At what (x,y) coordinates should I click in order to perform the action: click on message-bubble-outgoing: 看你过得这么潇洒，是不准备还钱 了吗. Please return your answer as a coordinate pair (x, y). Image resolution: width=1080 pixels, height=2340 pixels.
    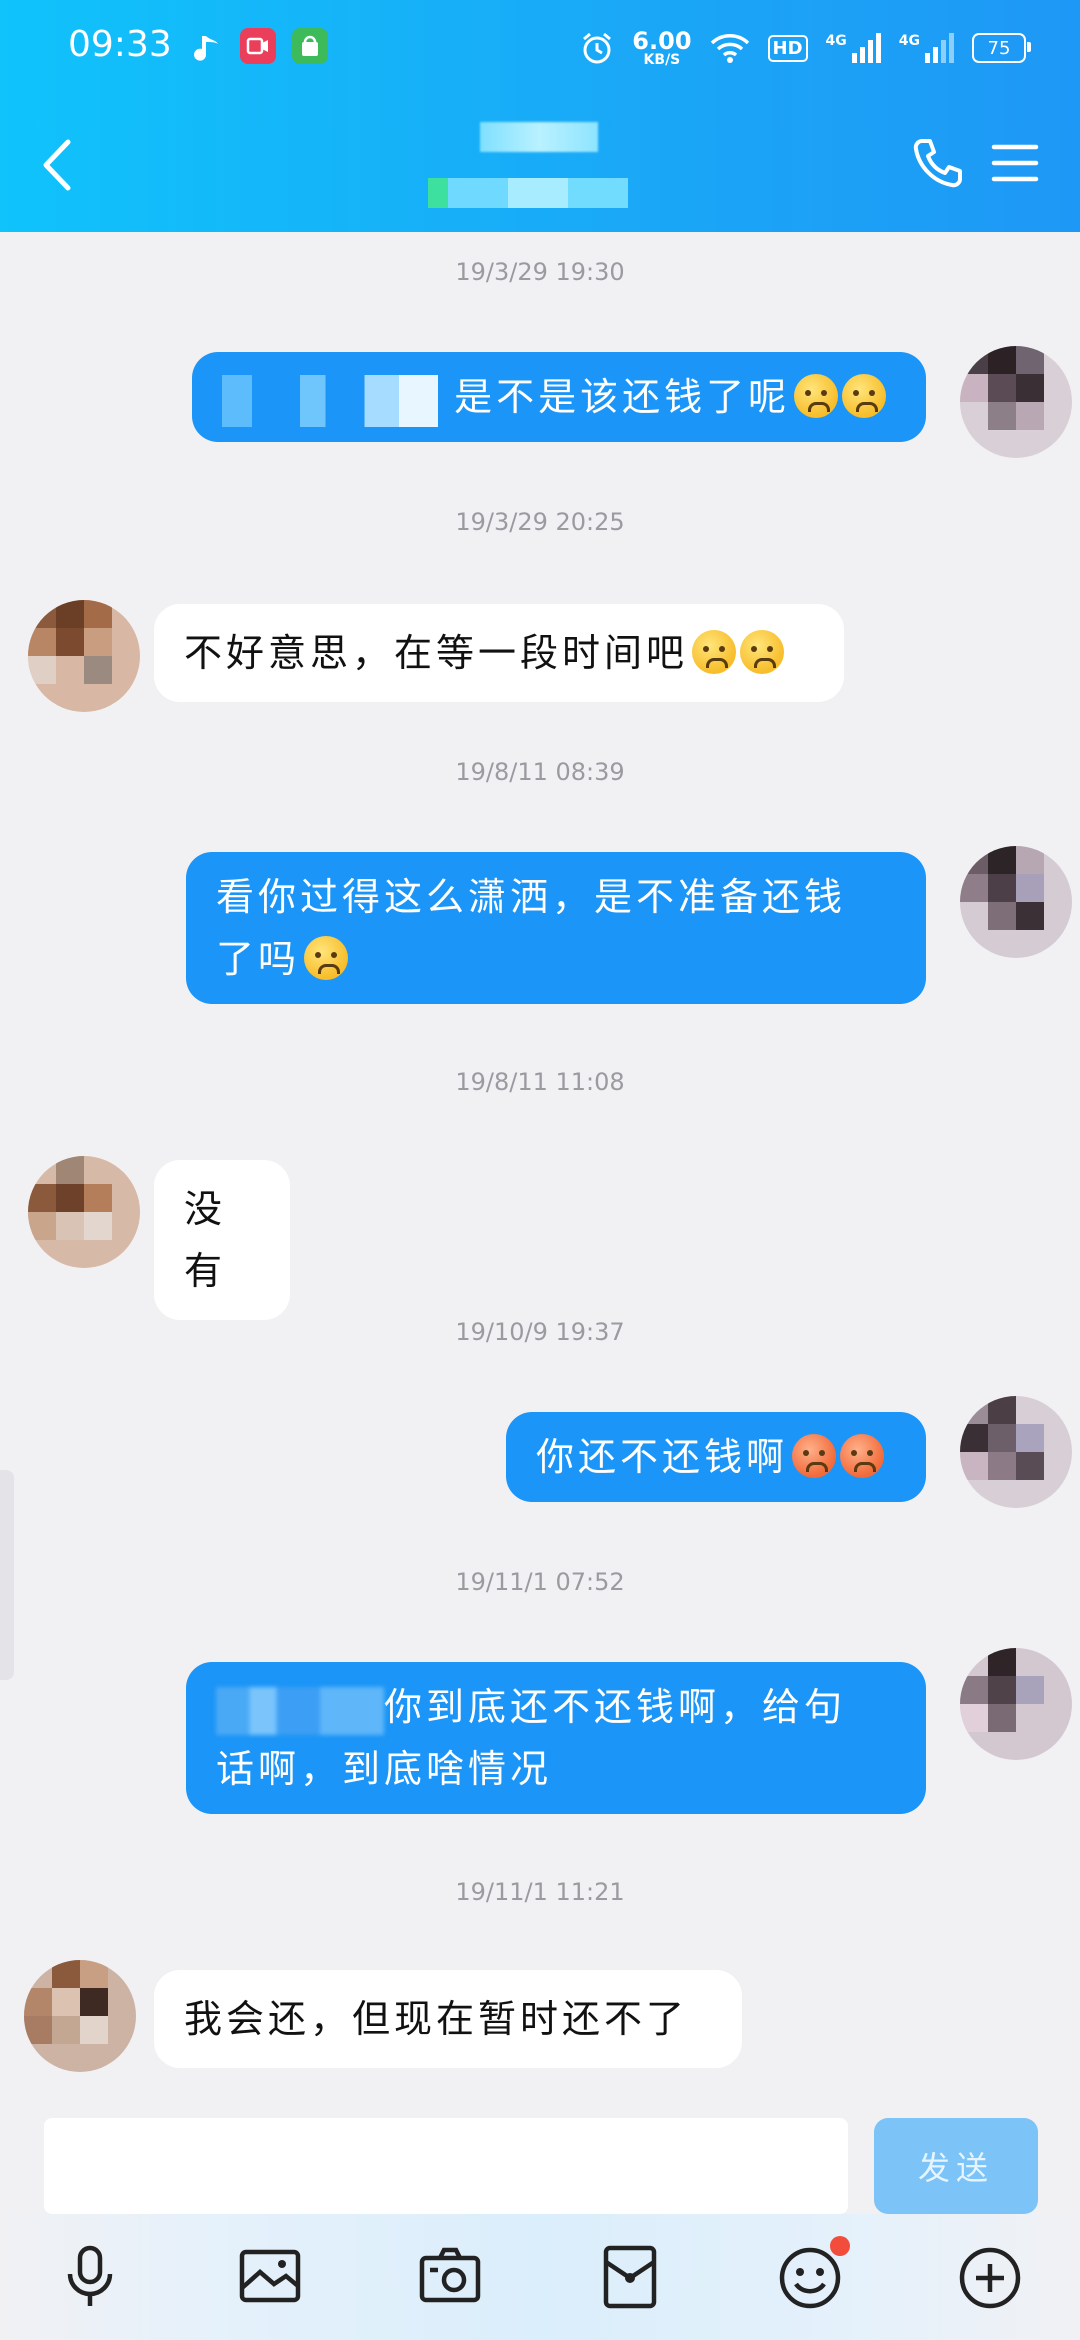
    Looking at the image, I should click on (556, 928).